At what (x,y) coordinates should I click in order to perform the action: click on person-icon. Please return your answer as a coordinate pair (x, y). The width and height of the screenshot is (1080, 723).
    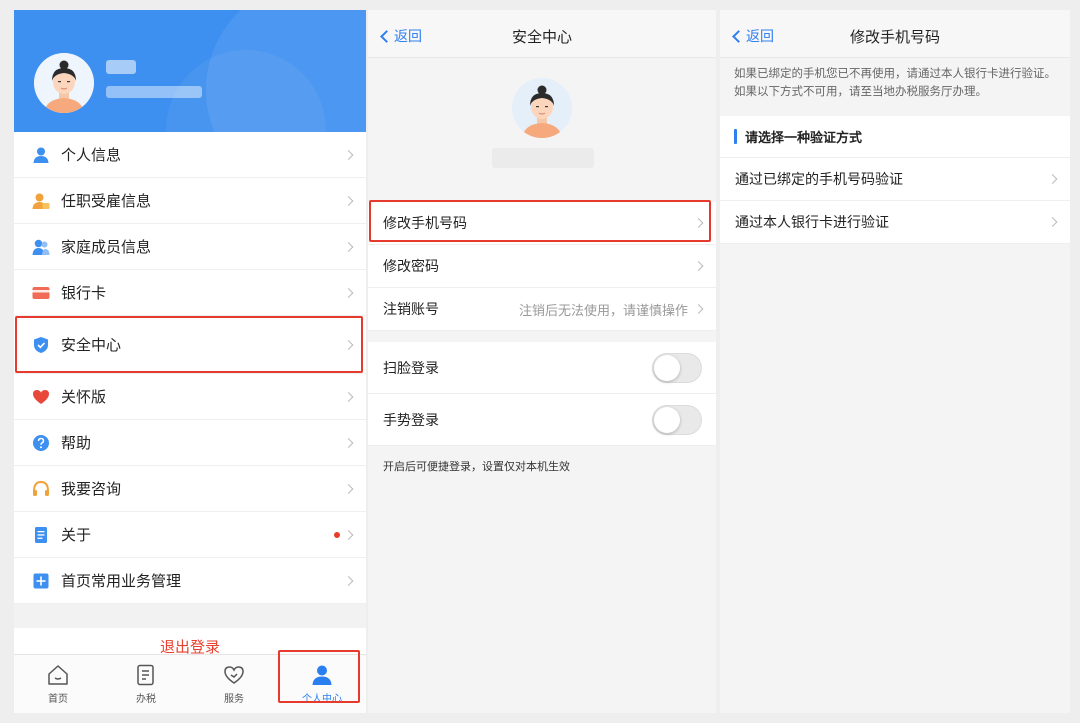
    Looking at the image, I should click on (41, 155).